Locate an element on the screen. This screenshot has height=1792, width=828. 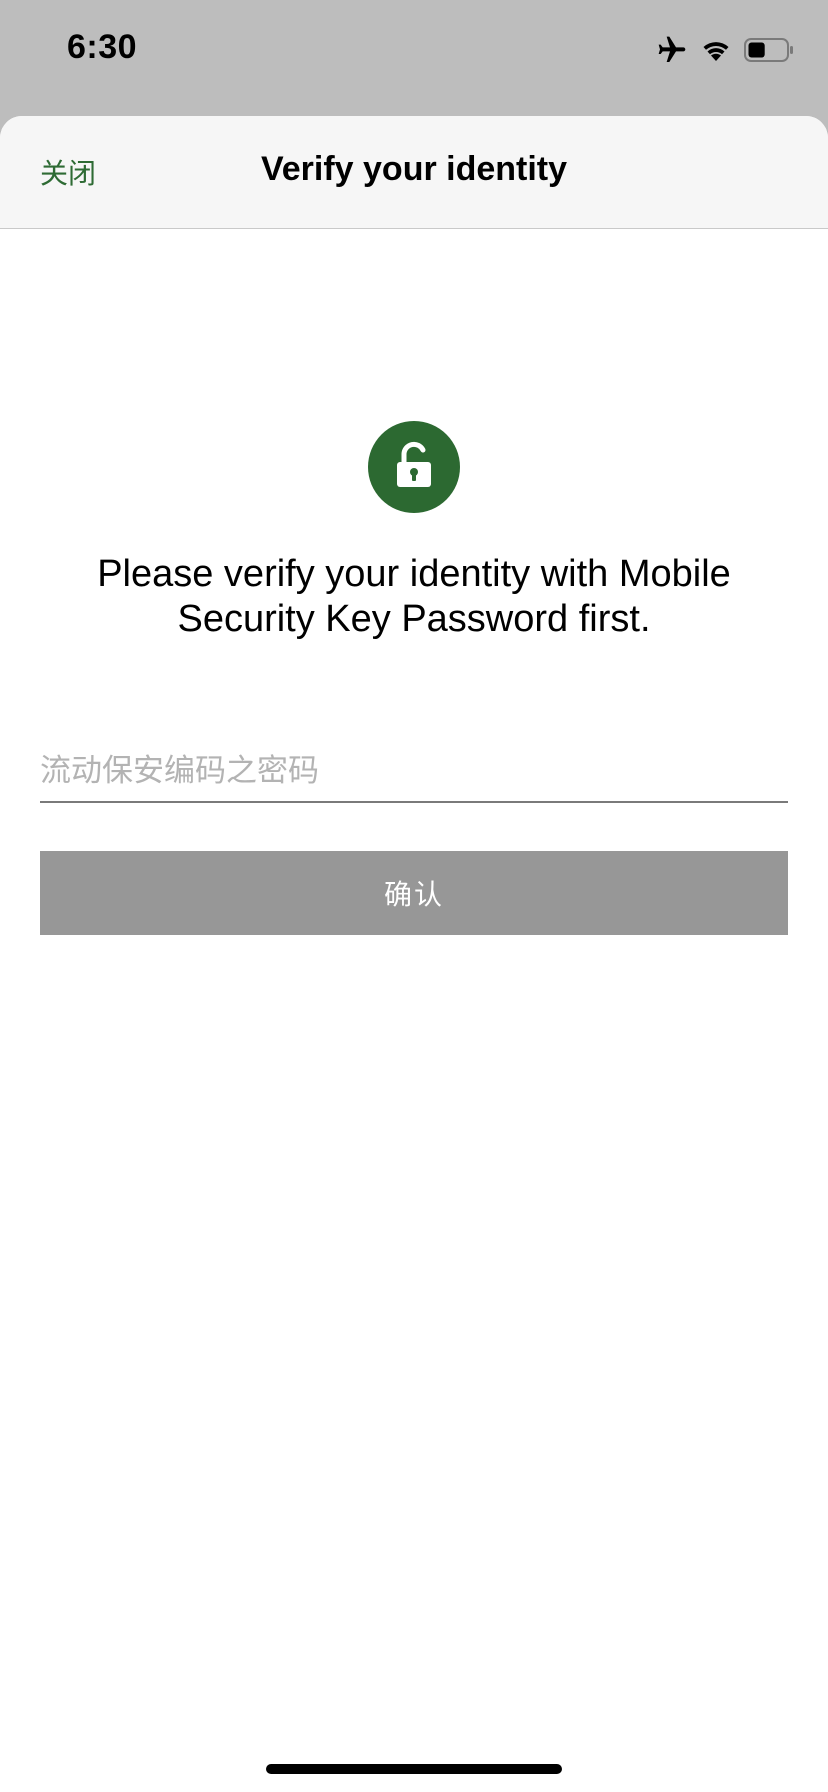
airplane-icon is located at coordinates (672, 50).